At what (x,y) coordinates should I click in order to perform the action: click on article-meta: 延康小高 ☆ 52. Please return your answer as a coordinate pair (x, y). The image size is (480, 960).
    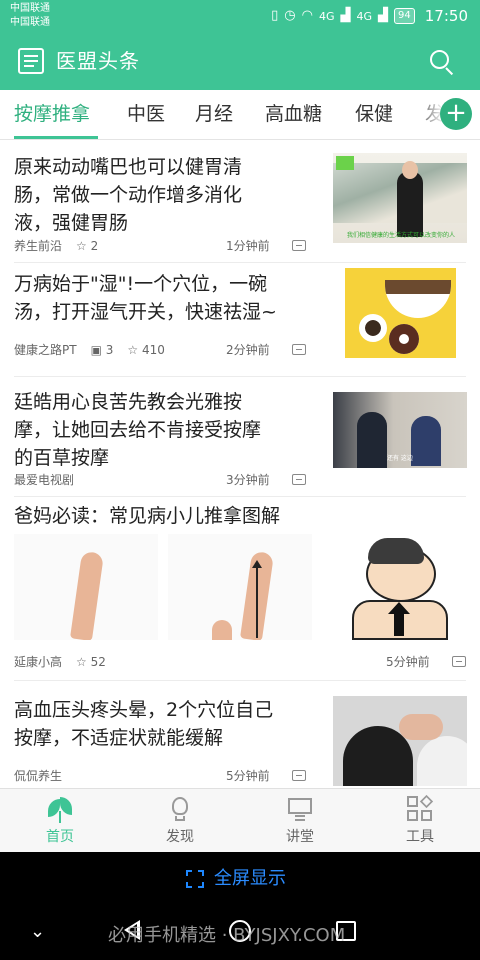
    Looking at the image, I should click on (60, 662).